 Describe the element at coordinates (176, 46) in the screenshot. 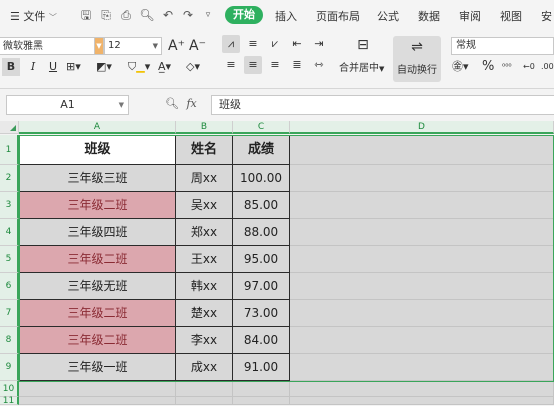

I see `increase-font-icon: A⁺` at that location.